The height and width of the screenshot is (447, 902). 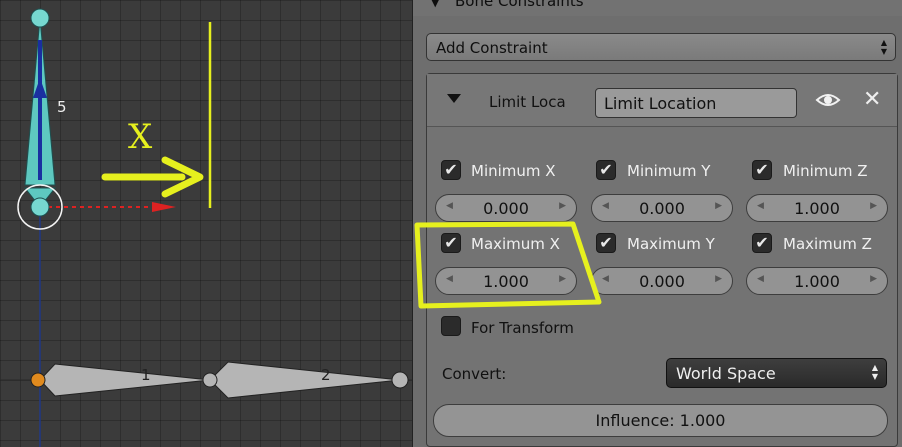 I want to click on bone-1-tail-joint, so click(x=210, y=380).